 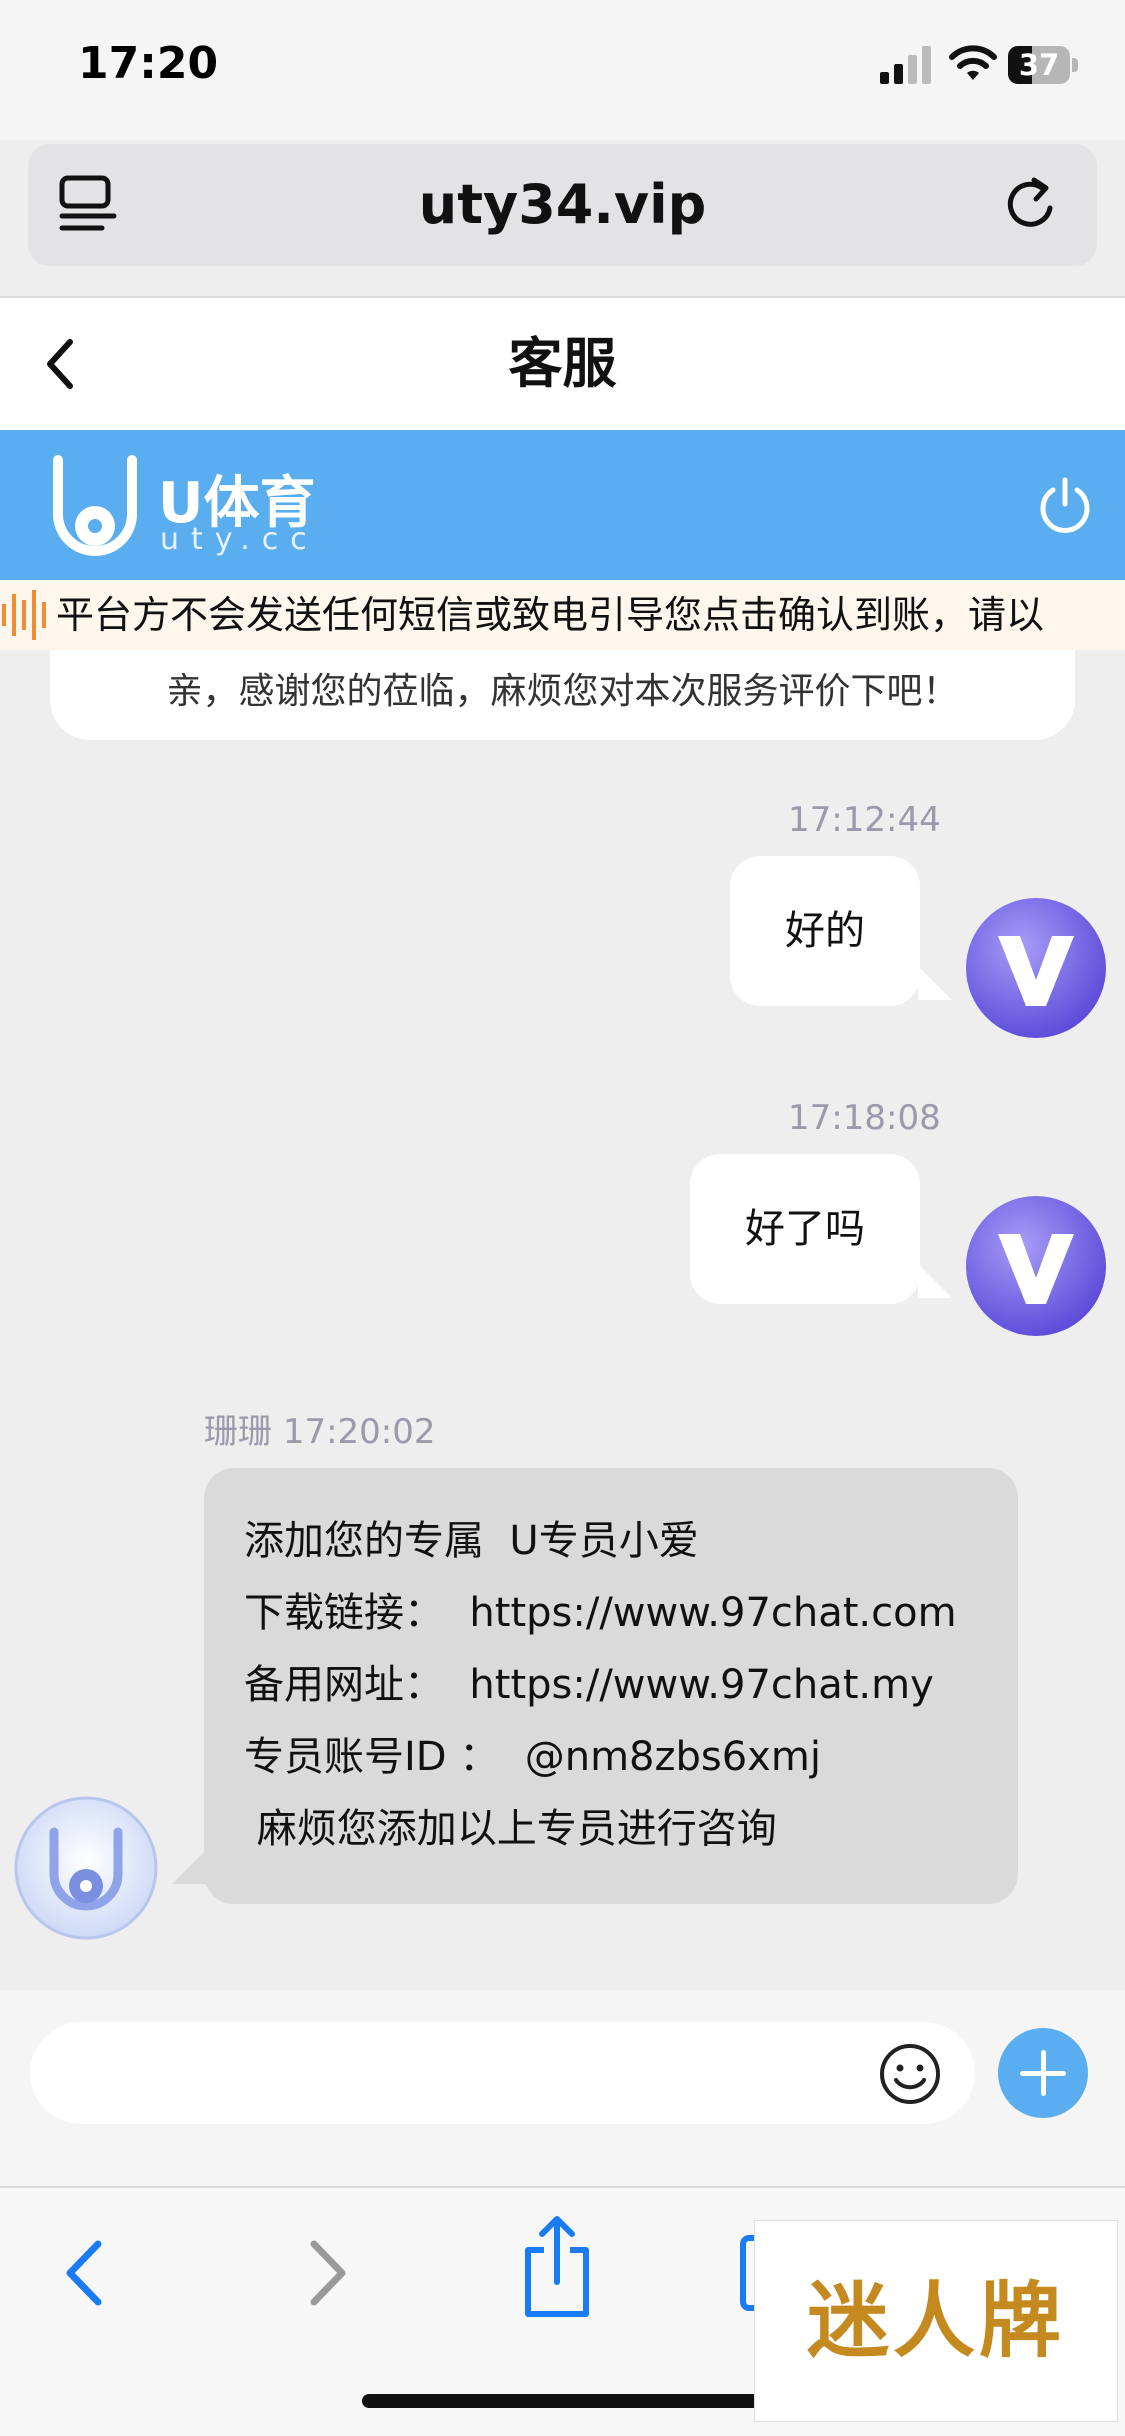 I want to click on message-text: 好了吗, so click(x=805, y=1229).